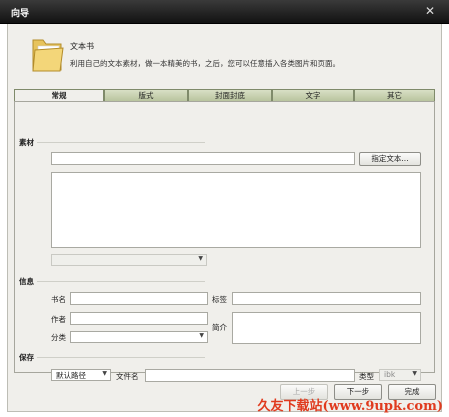 The width and height of the screenshot is (449, 417). I want to click on material-file-input, so click(203, 158).